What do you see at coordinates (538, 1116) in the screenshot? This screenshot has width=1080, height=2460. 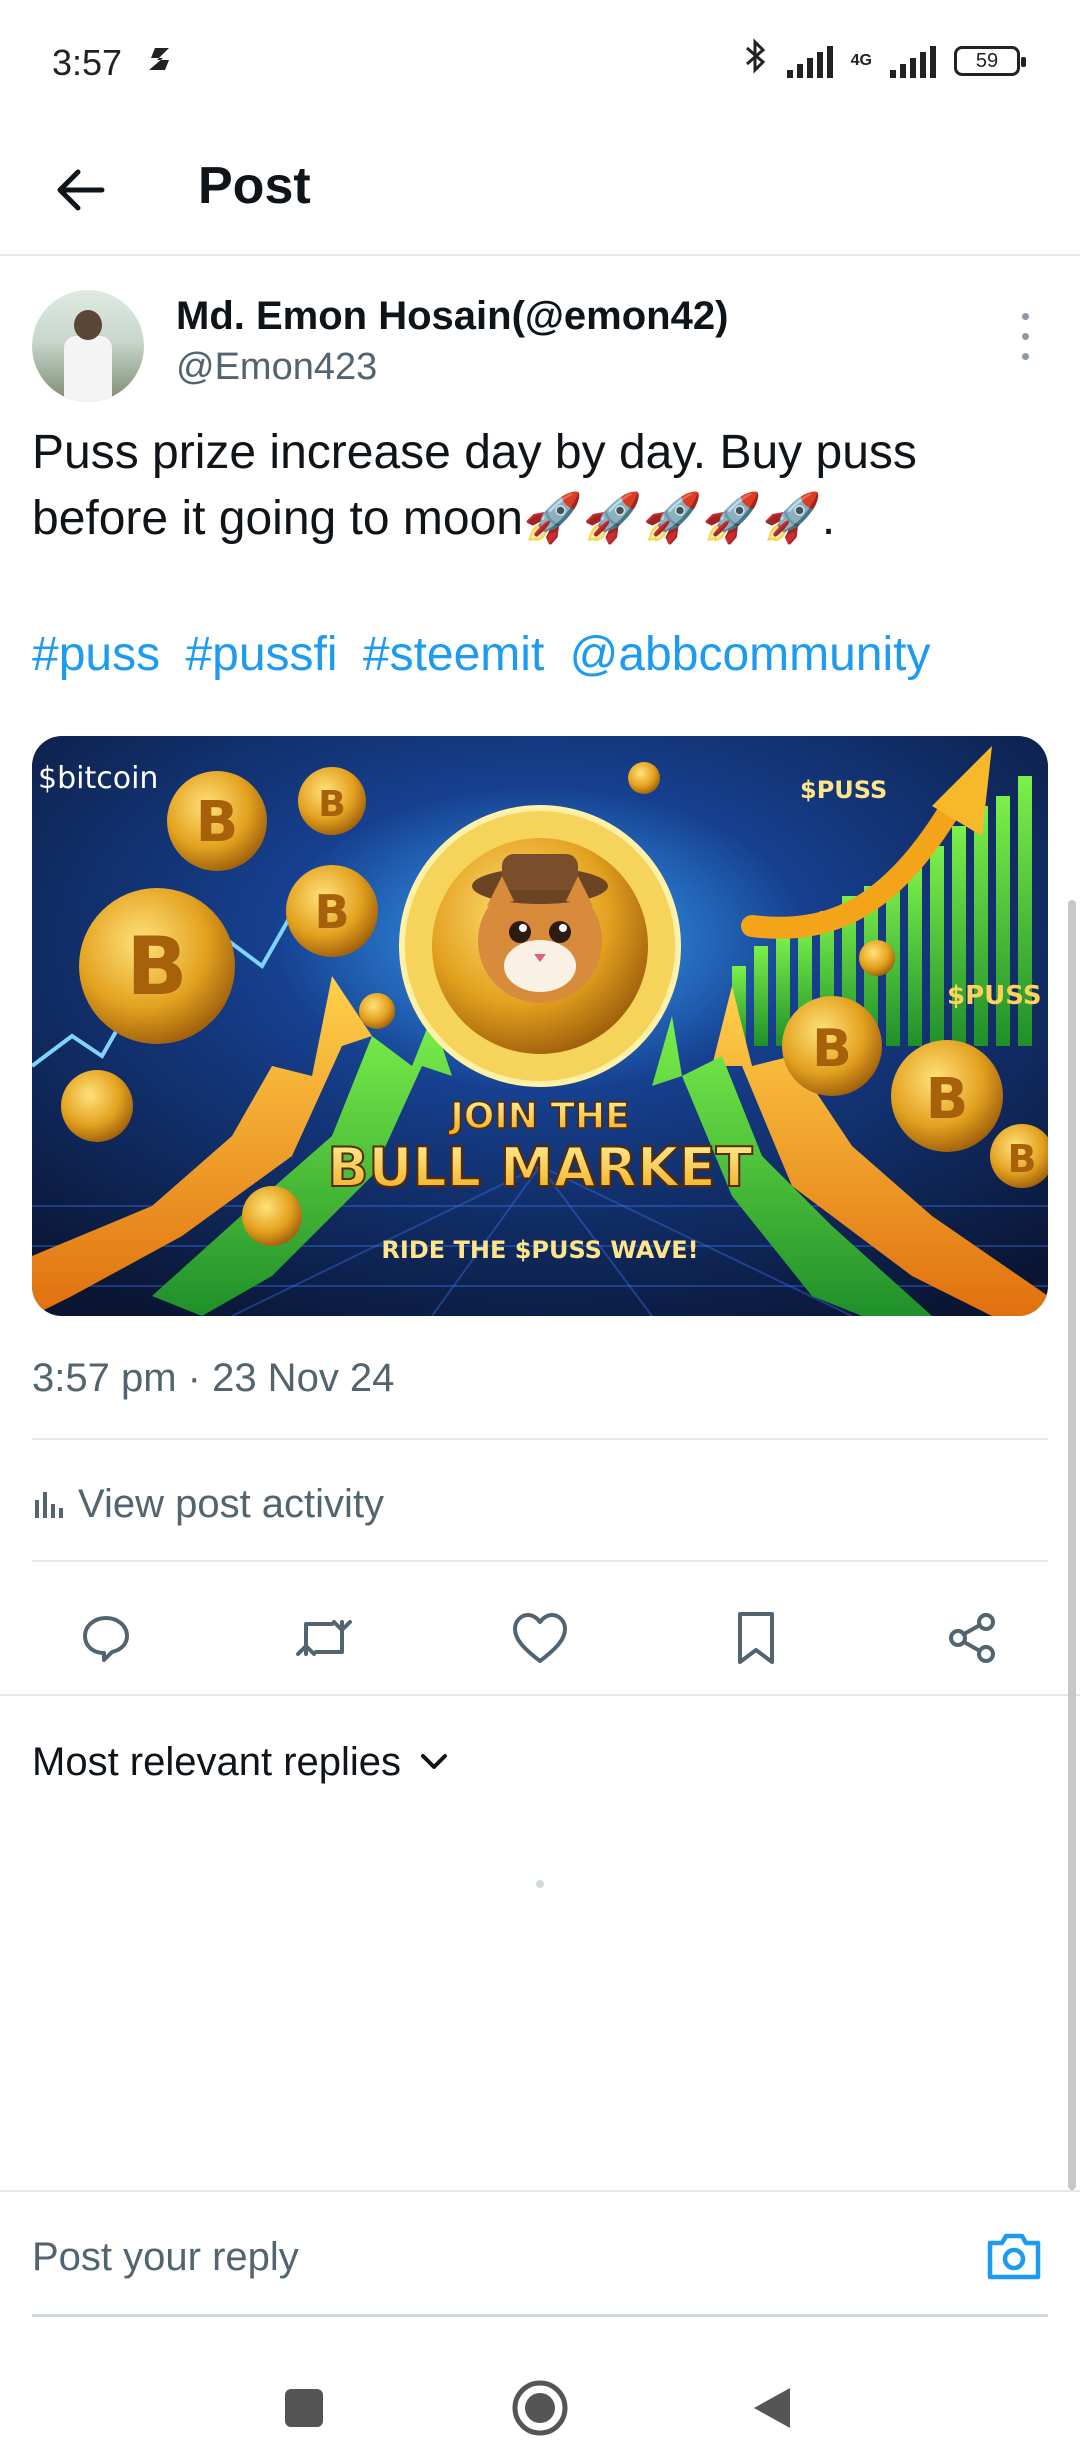 I see `image-headline-1: JOIN THE` at bounding box center [538, 1116].